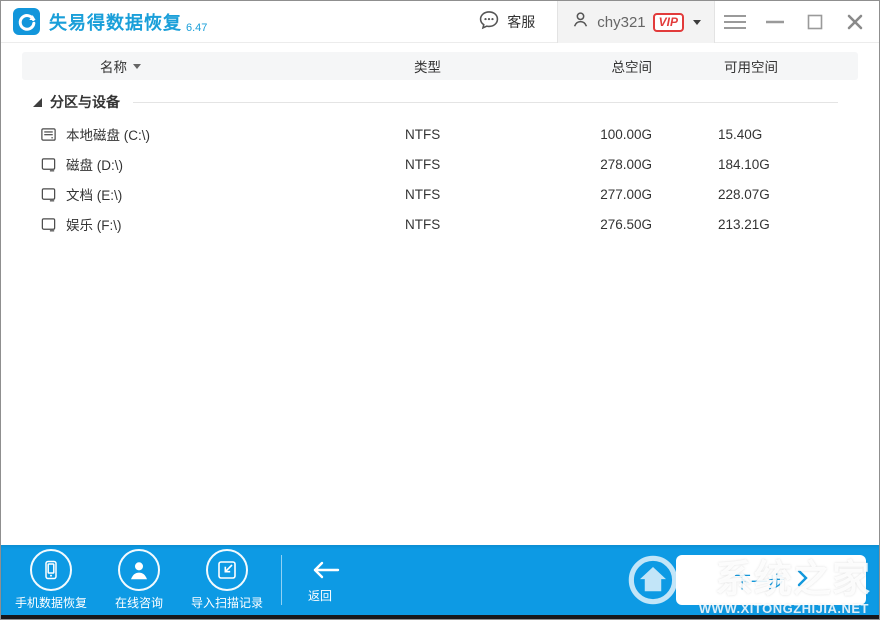 Image resolution: width=880 pixels, height=620 pixels. I want to click on user-icon, so click(580, 22).